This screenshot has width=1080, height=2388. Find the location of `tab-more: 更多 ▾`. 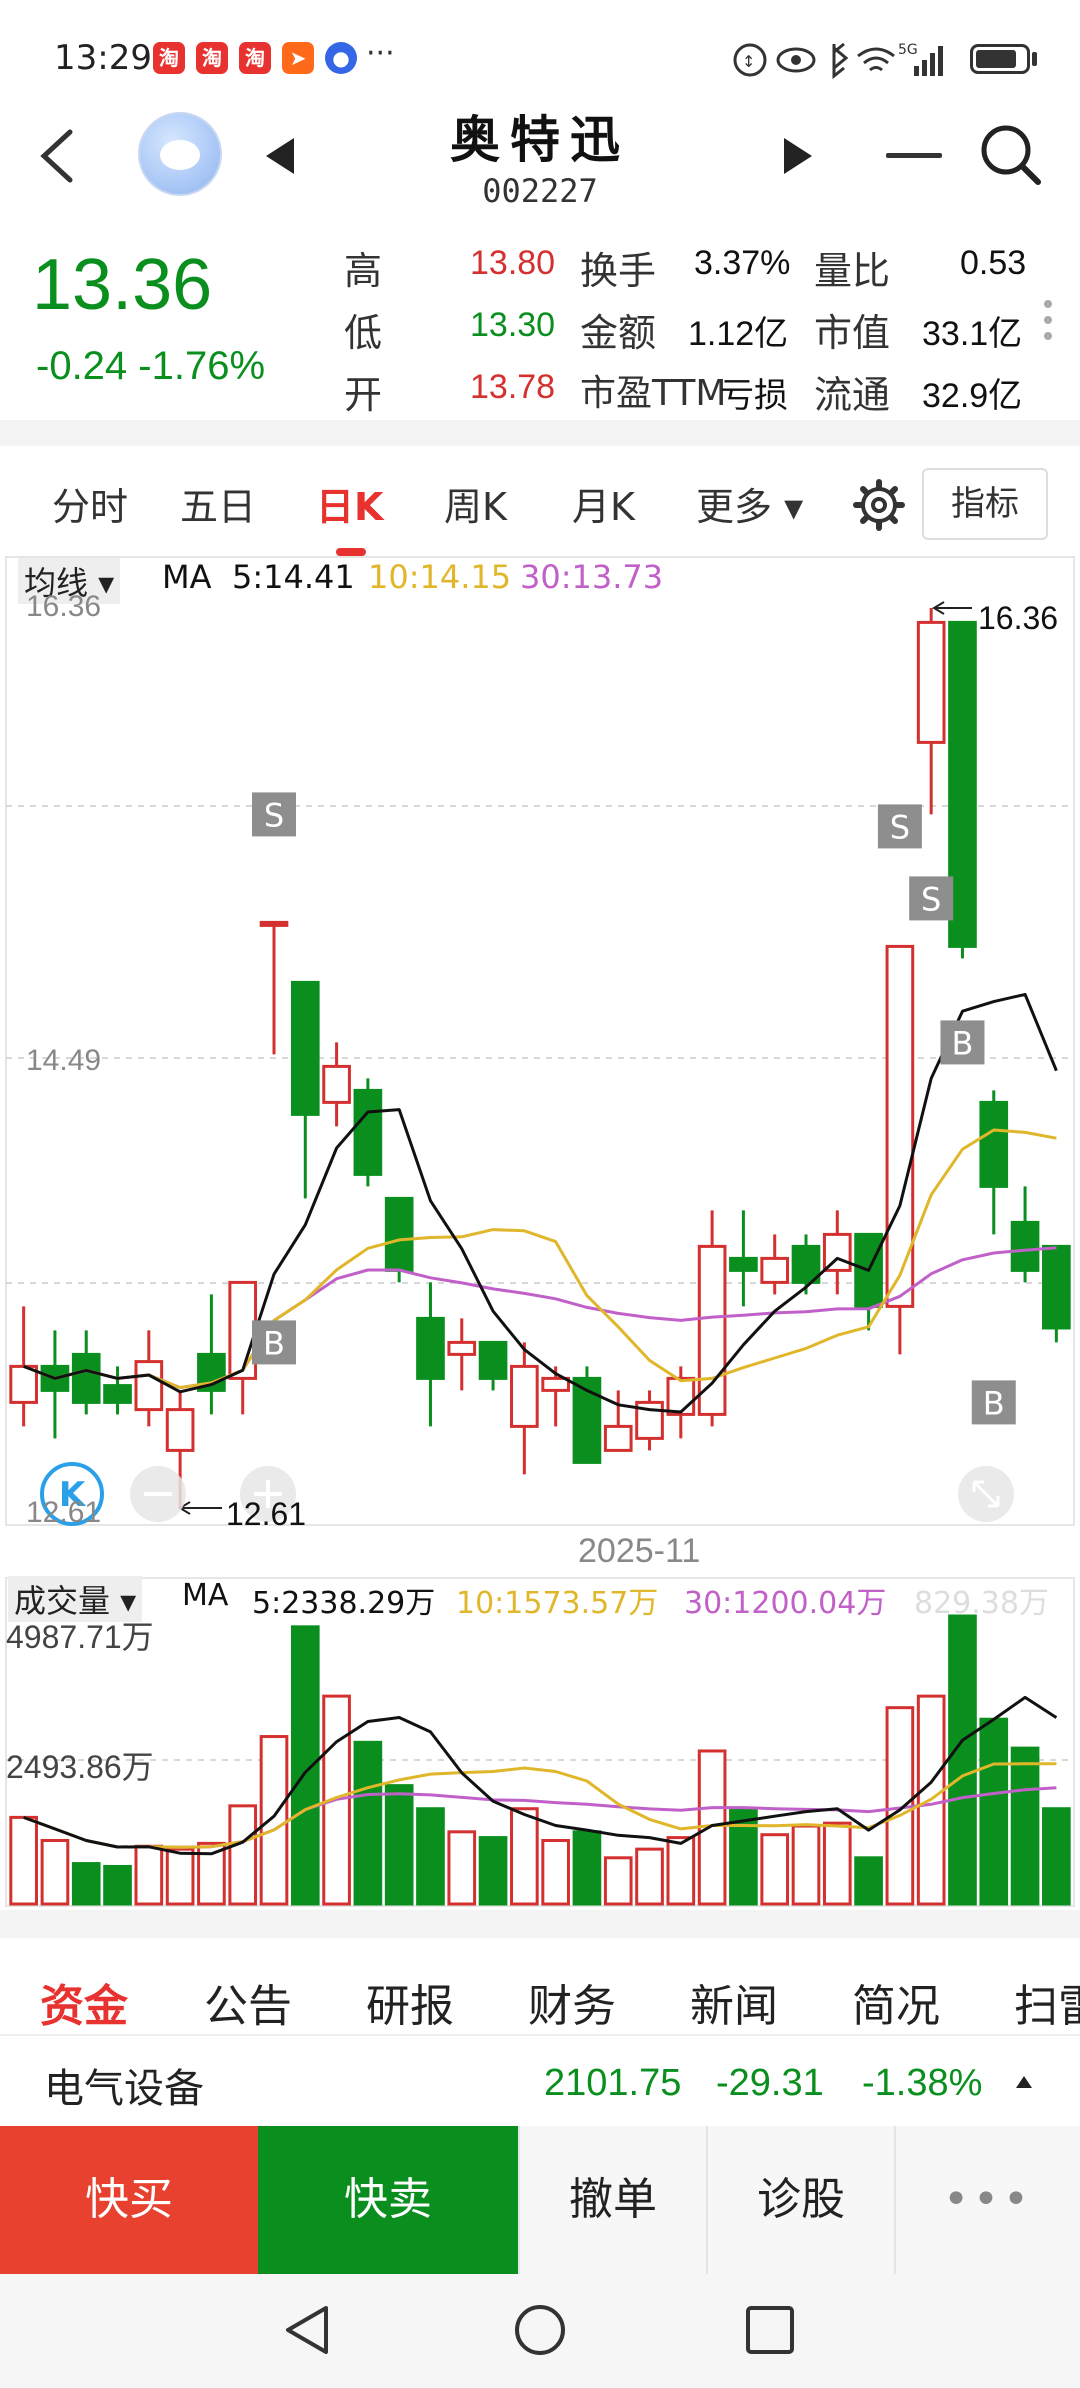

tab-more: 更多 ▾ is located at coordinates (749, 503).